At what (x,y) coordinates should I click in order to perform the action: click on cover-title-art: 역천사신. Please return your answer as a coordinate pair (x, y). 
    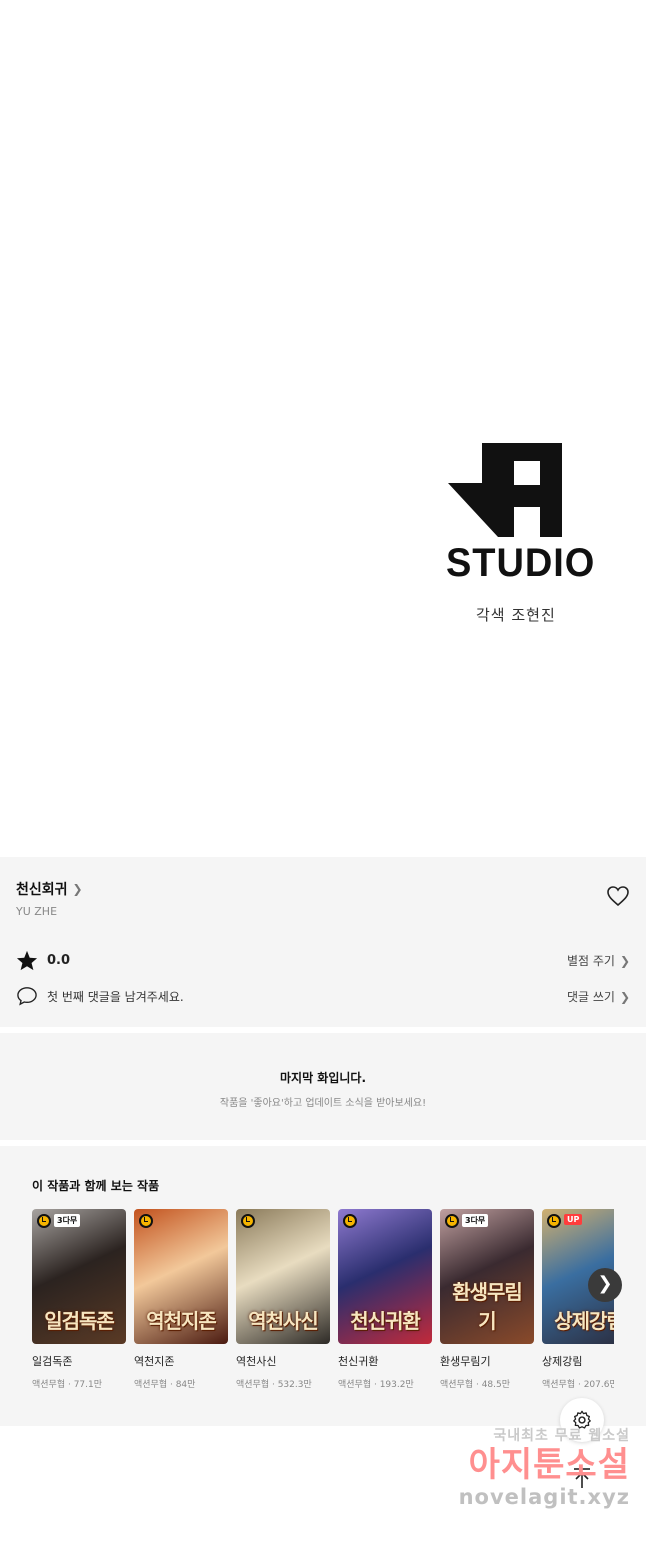
    Looking at the image, I should click on (283, 1321).